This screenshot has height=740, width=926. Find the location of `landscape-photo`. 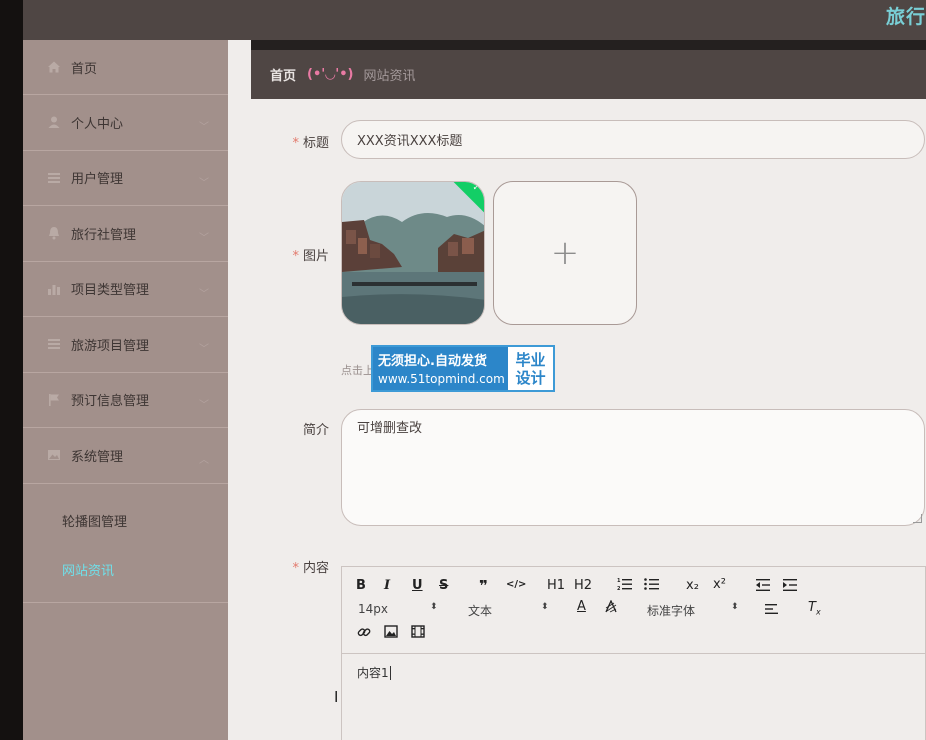

landscape-photo is located at coordinates (413, 253).